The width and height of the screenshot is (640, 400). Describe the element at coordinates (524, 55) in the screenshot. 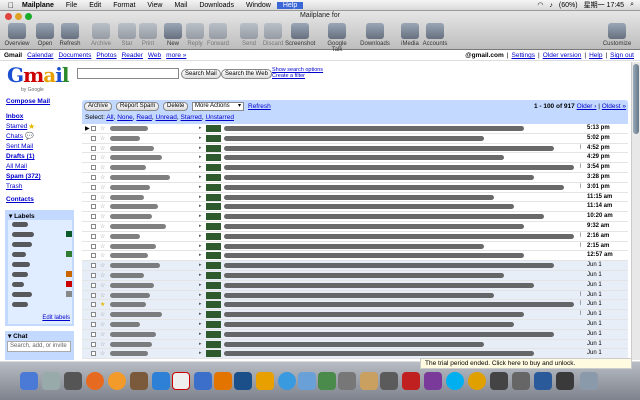

I see `settings-link: Settings` at that location.